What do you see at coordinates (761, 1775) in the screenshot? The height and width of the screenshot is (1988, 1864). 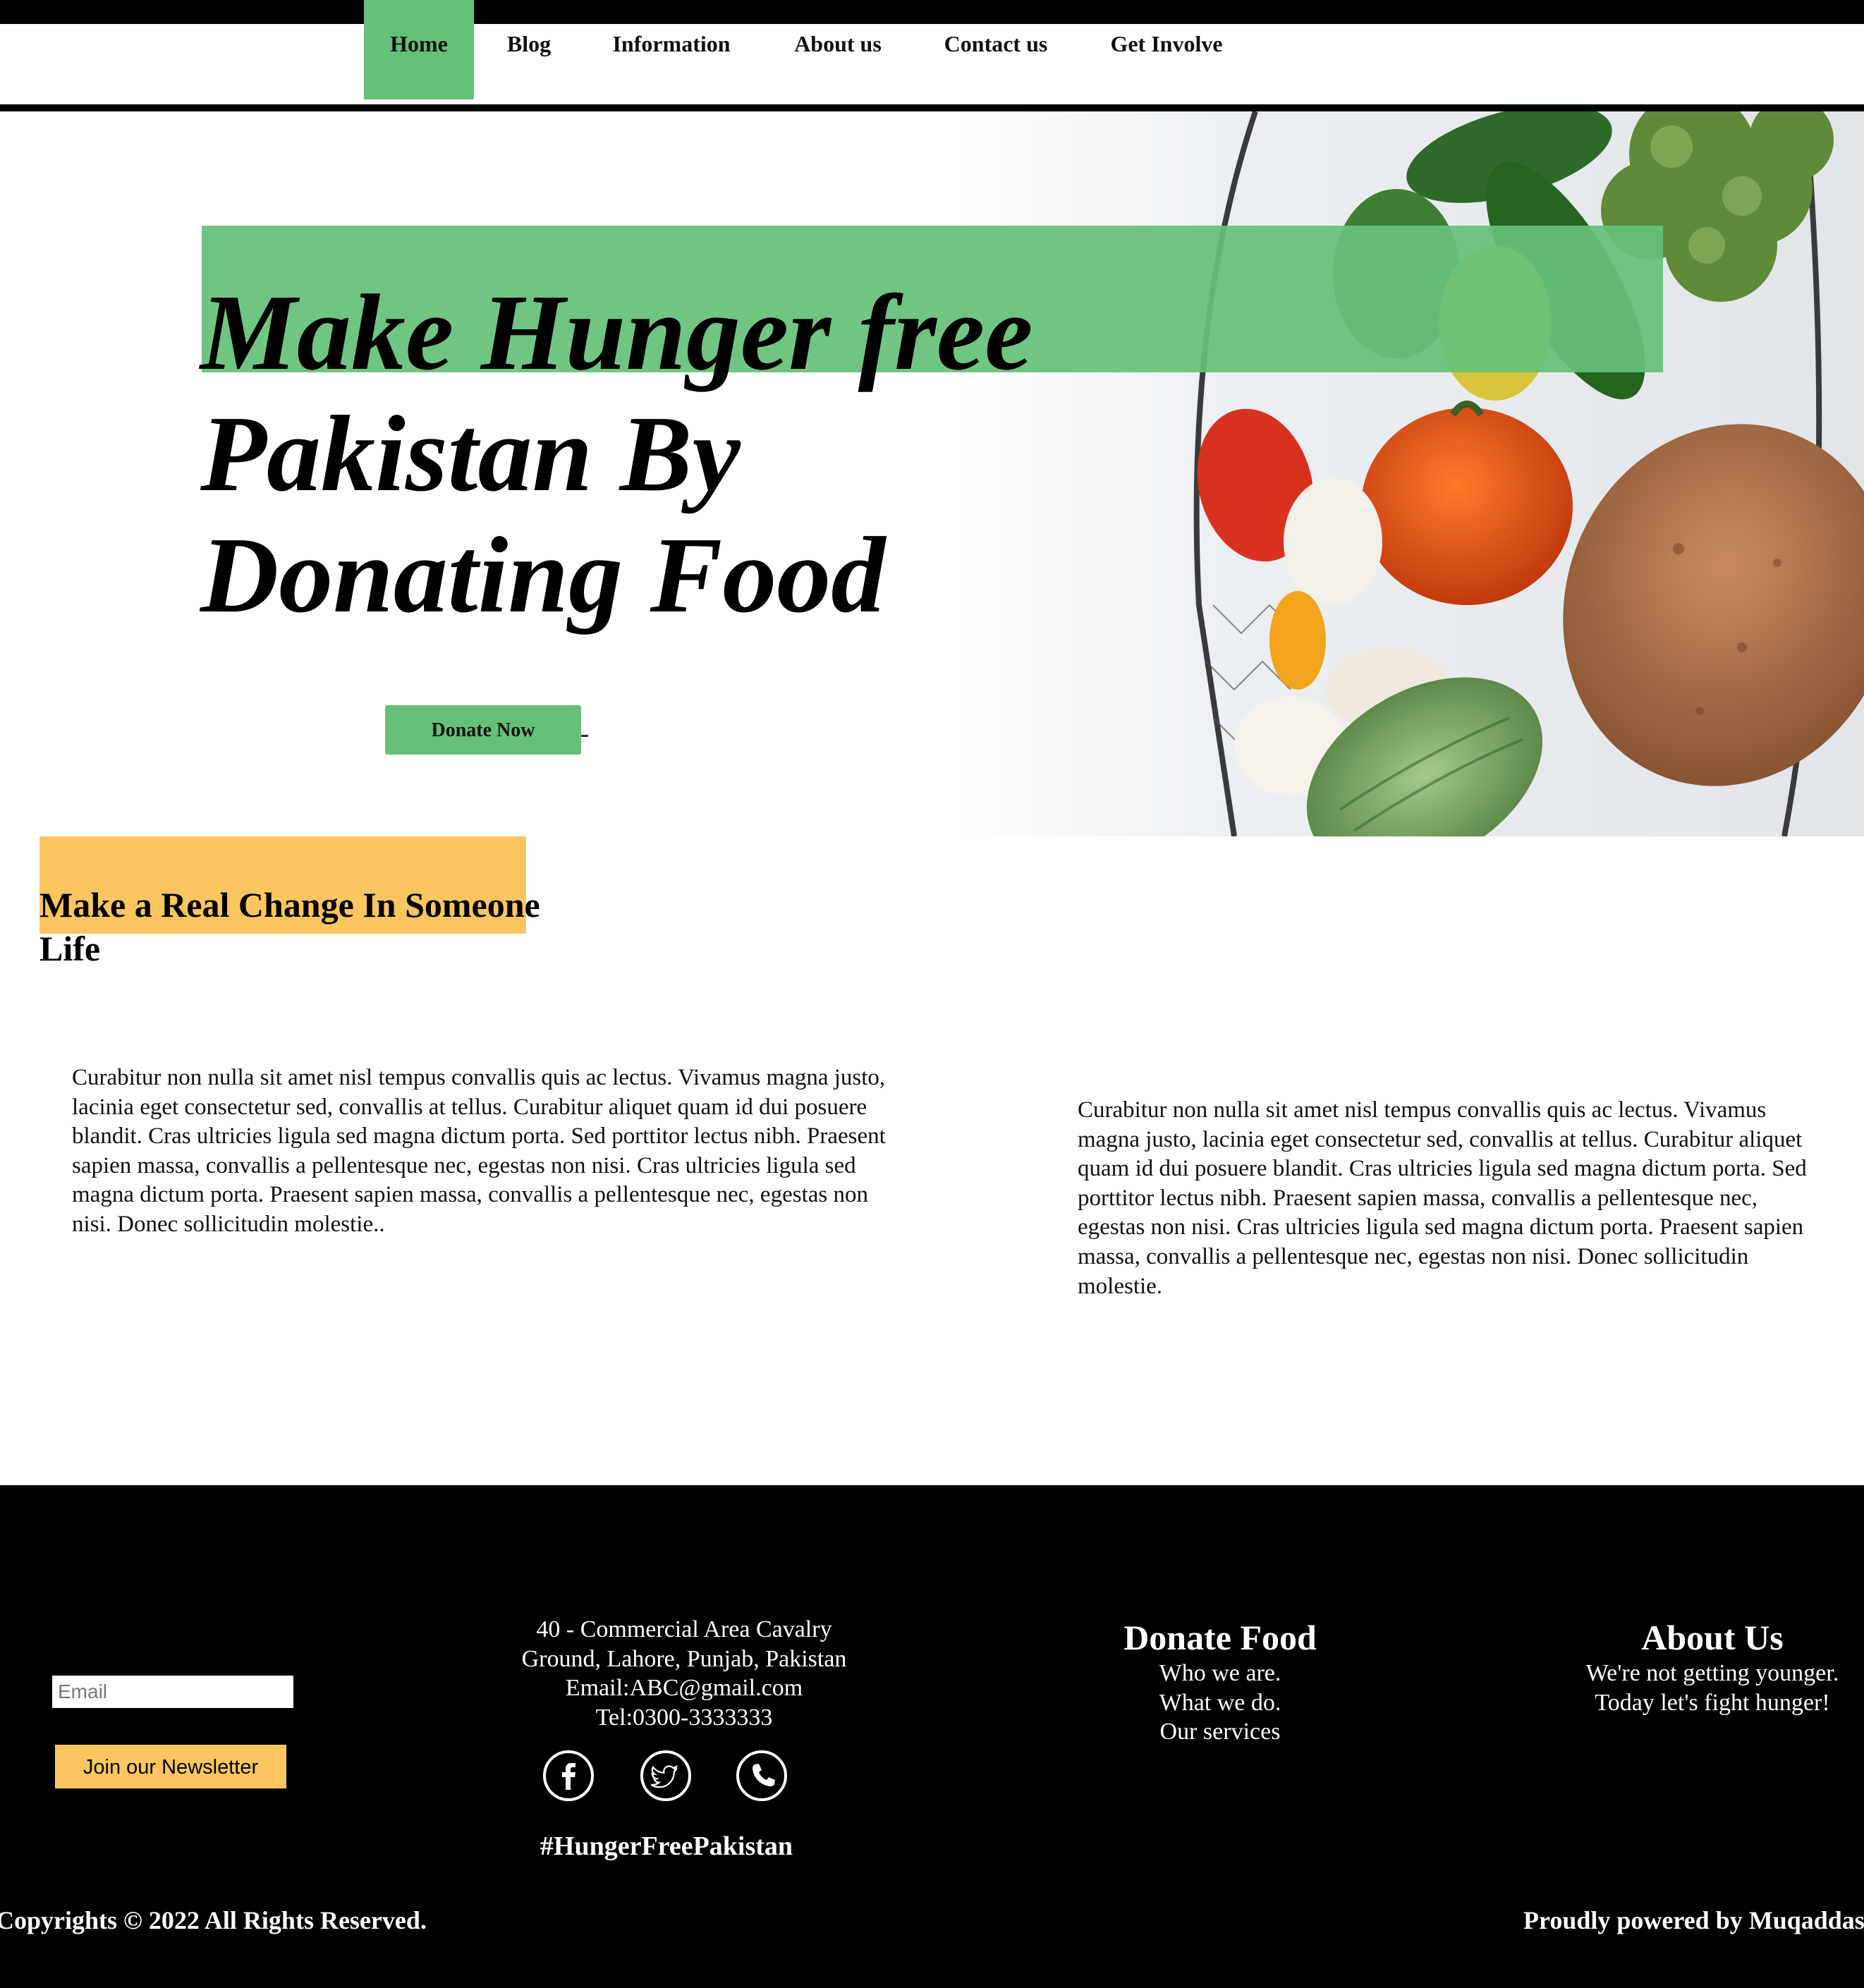 I see `phone-icon` at bounding box center [761, 1775].